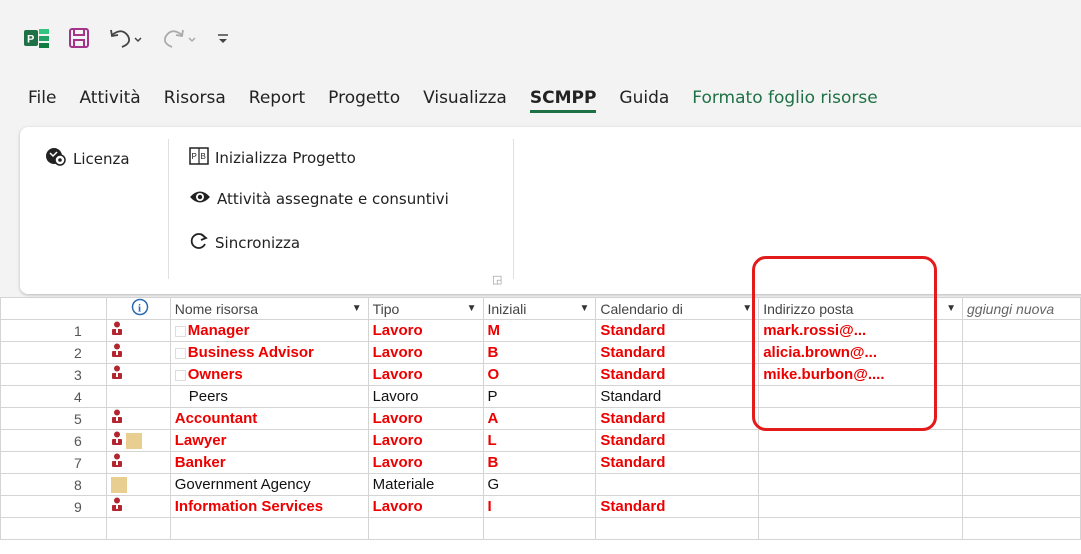 The width and height of the screenshot is (1081, 554). Describe the element at coordinates (269, 396) in the screenshot. I see `name-cell: Peers` at that location.